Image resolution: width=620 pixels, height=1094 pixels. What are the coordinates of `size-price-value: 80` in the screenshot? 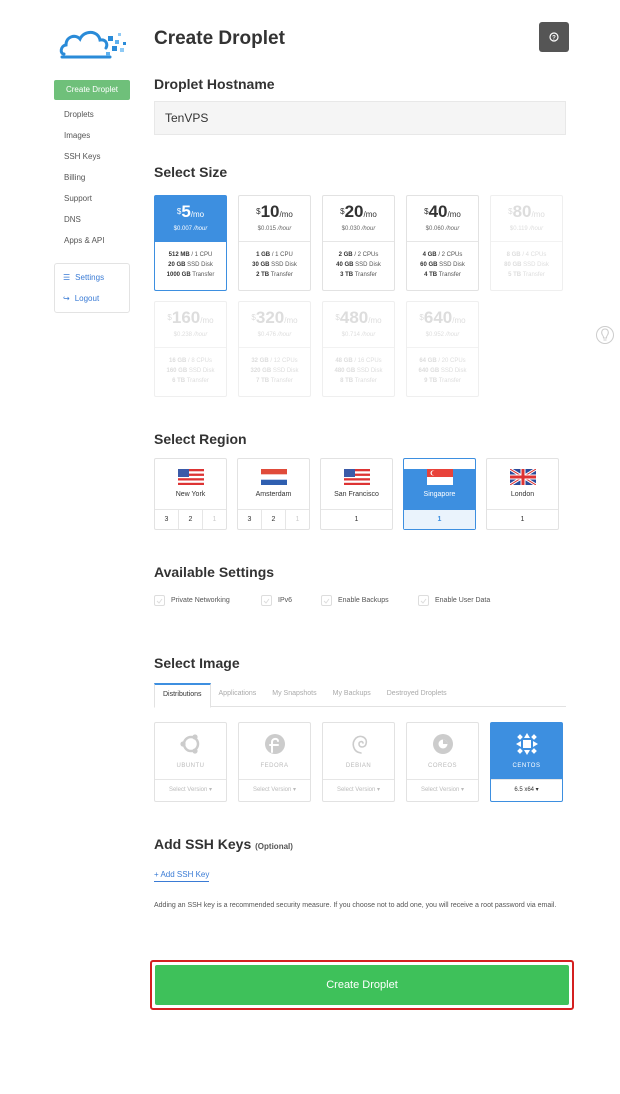 It's located at (522, 211).